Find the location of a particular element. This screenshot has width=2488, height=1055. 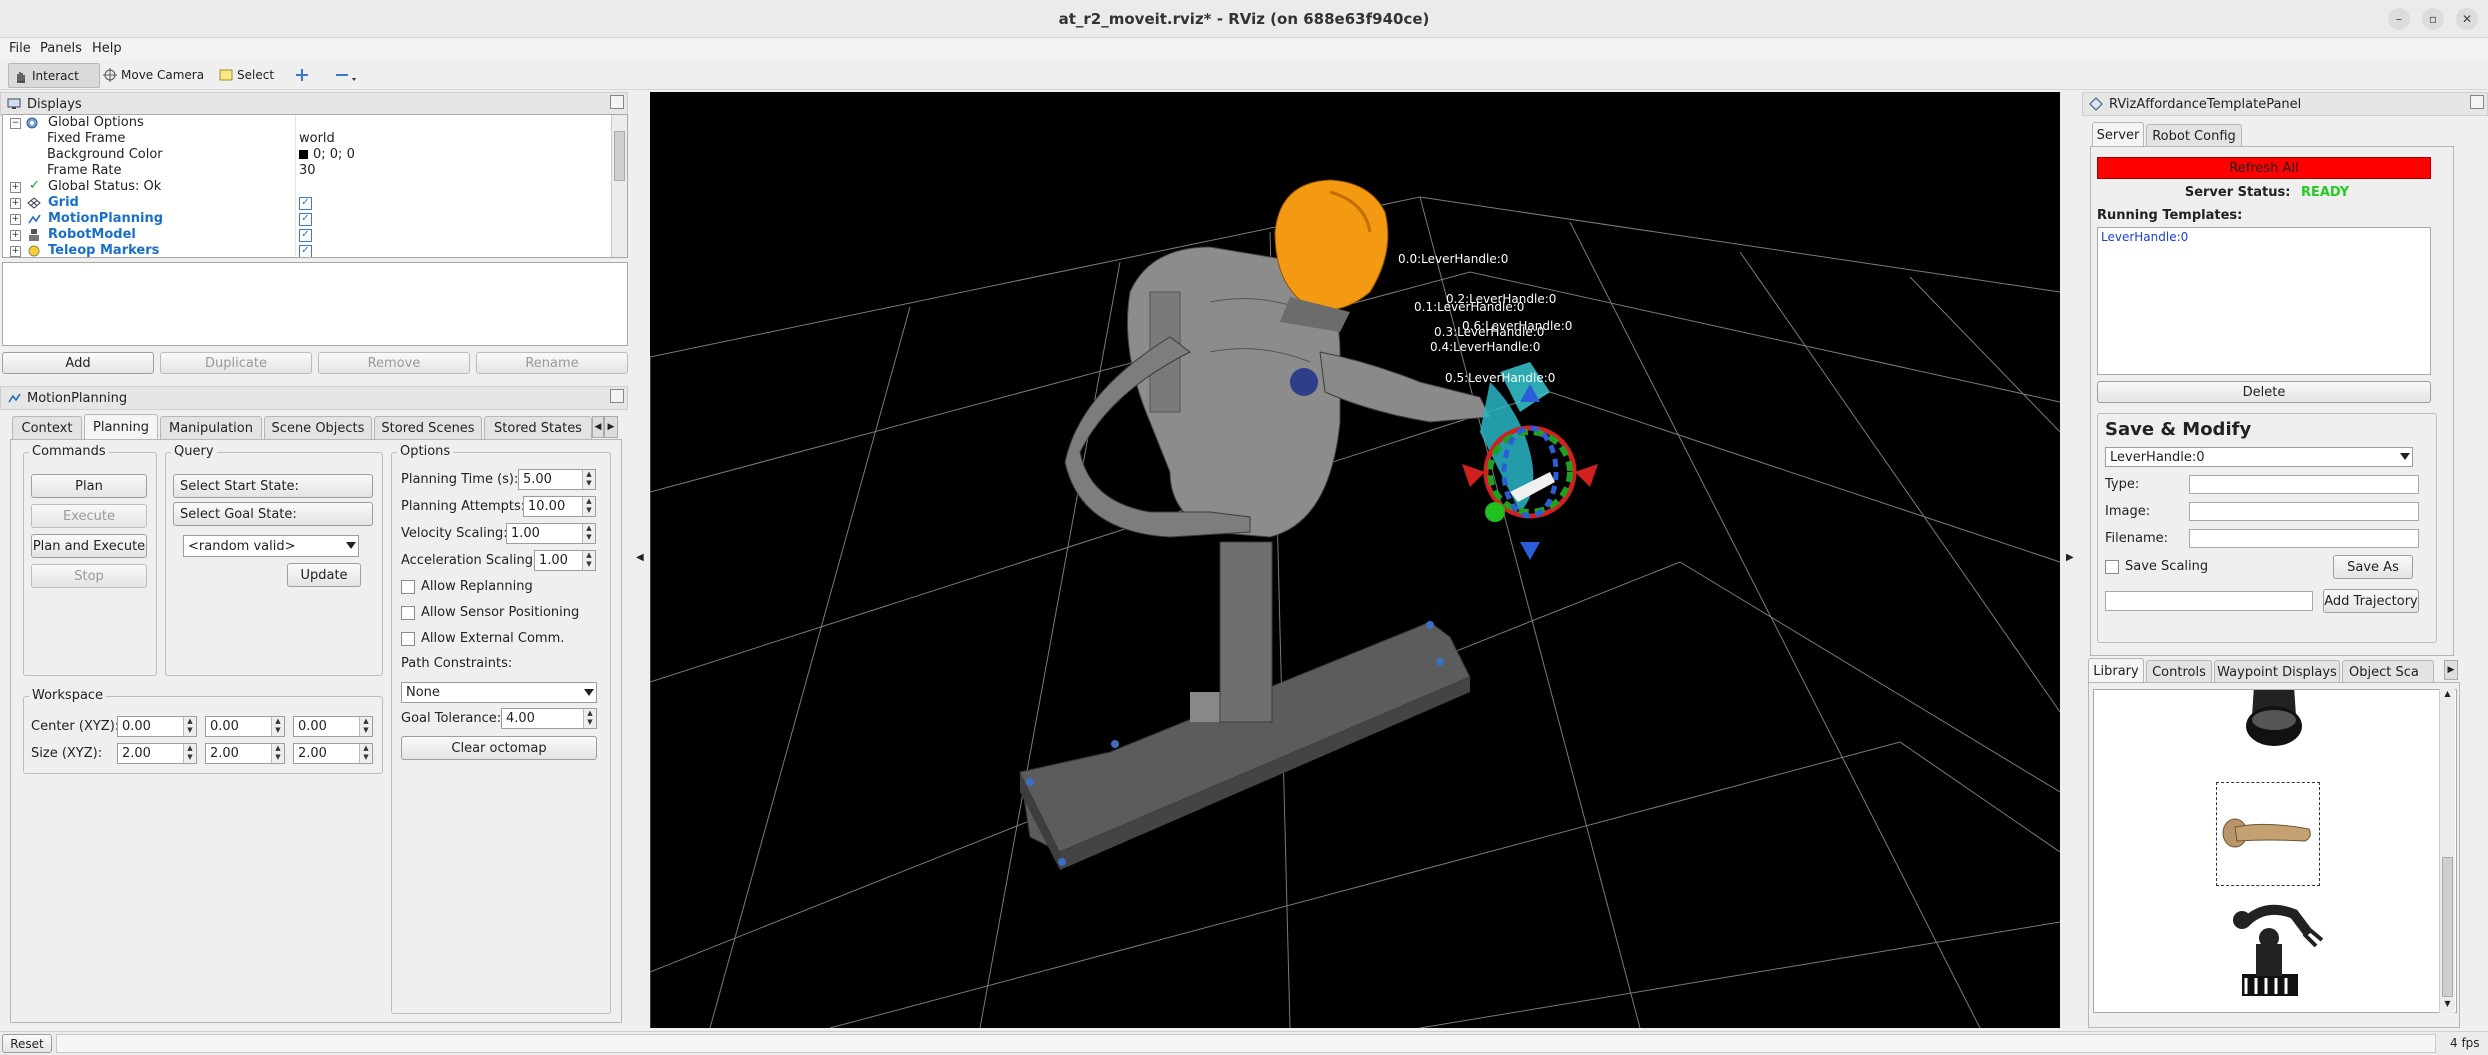

tab-scroll-right-icon: ▶ is located at coordinates (2451, 670).